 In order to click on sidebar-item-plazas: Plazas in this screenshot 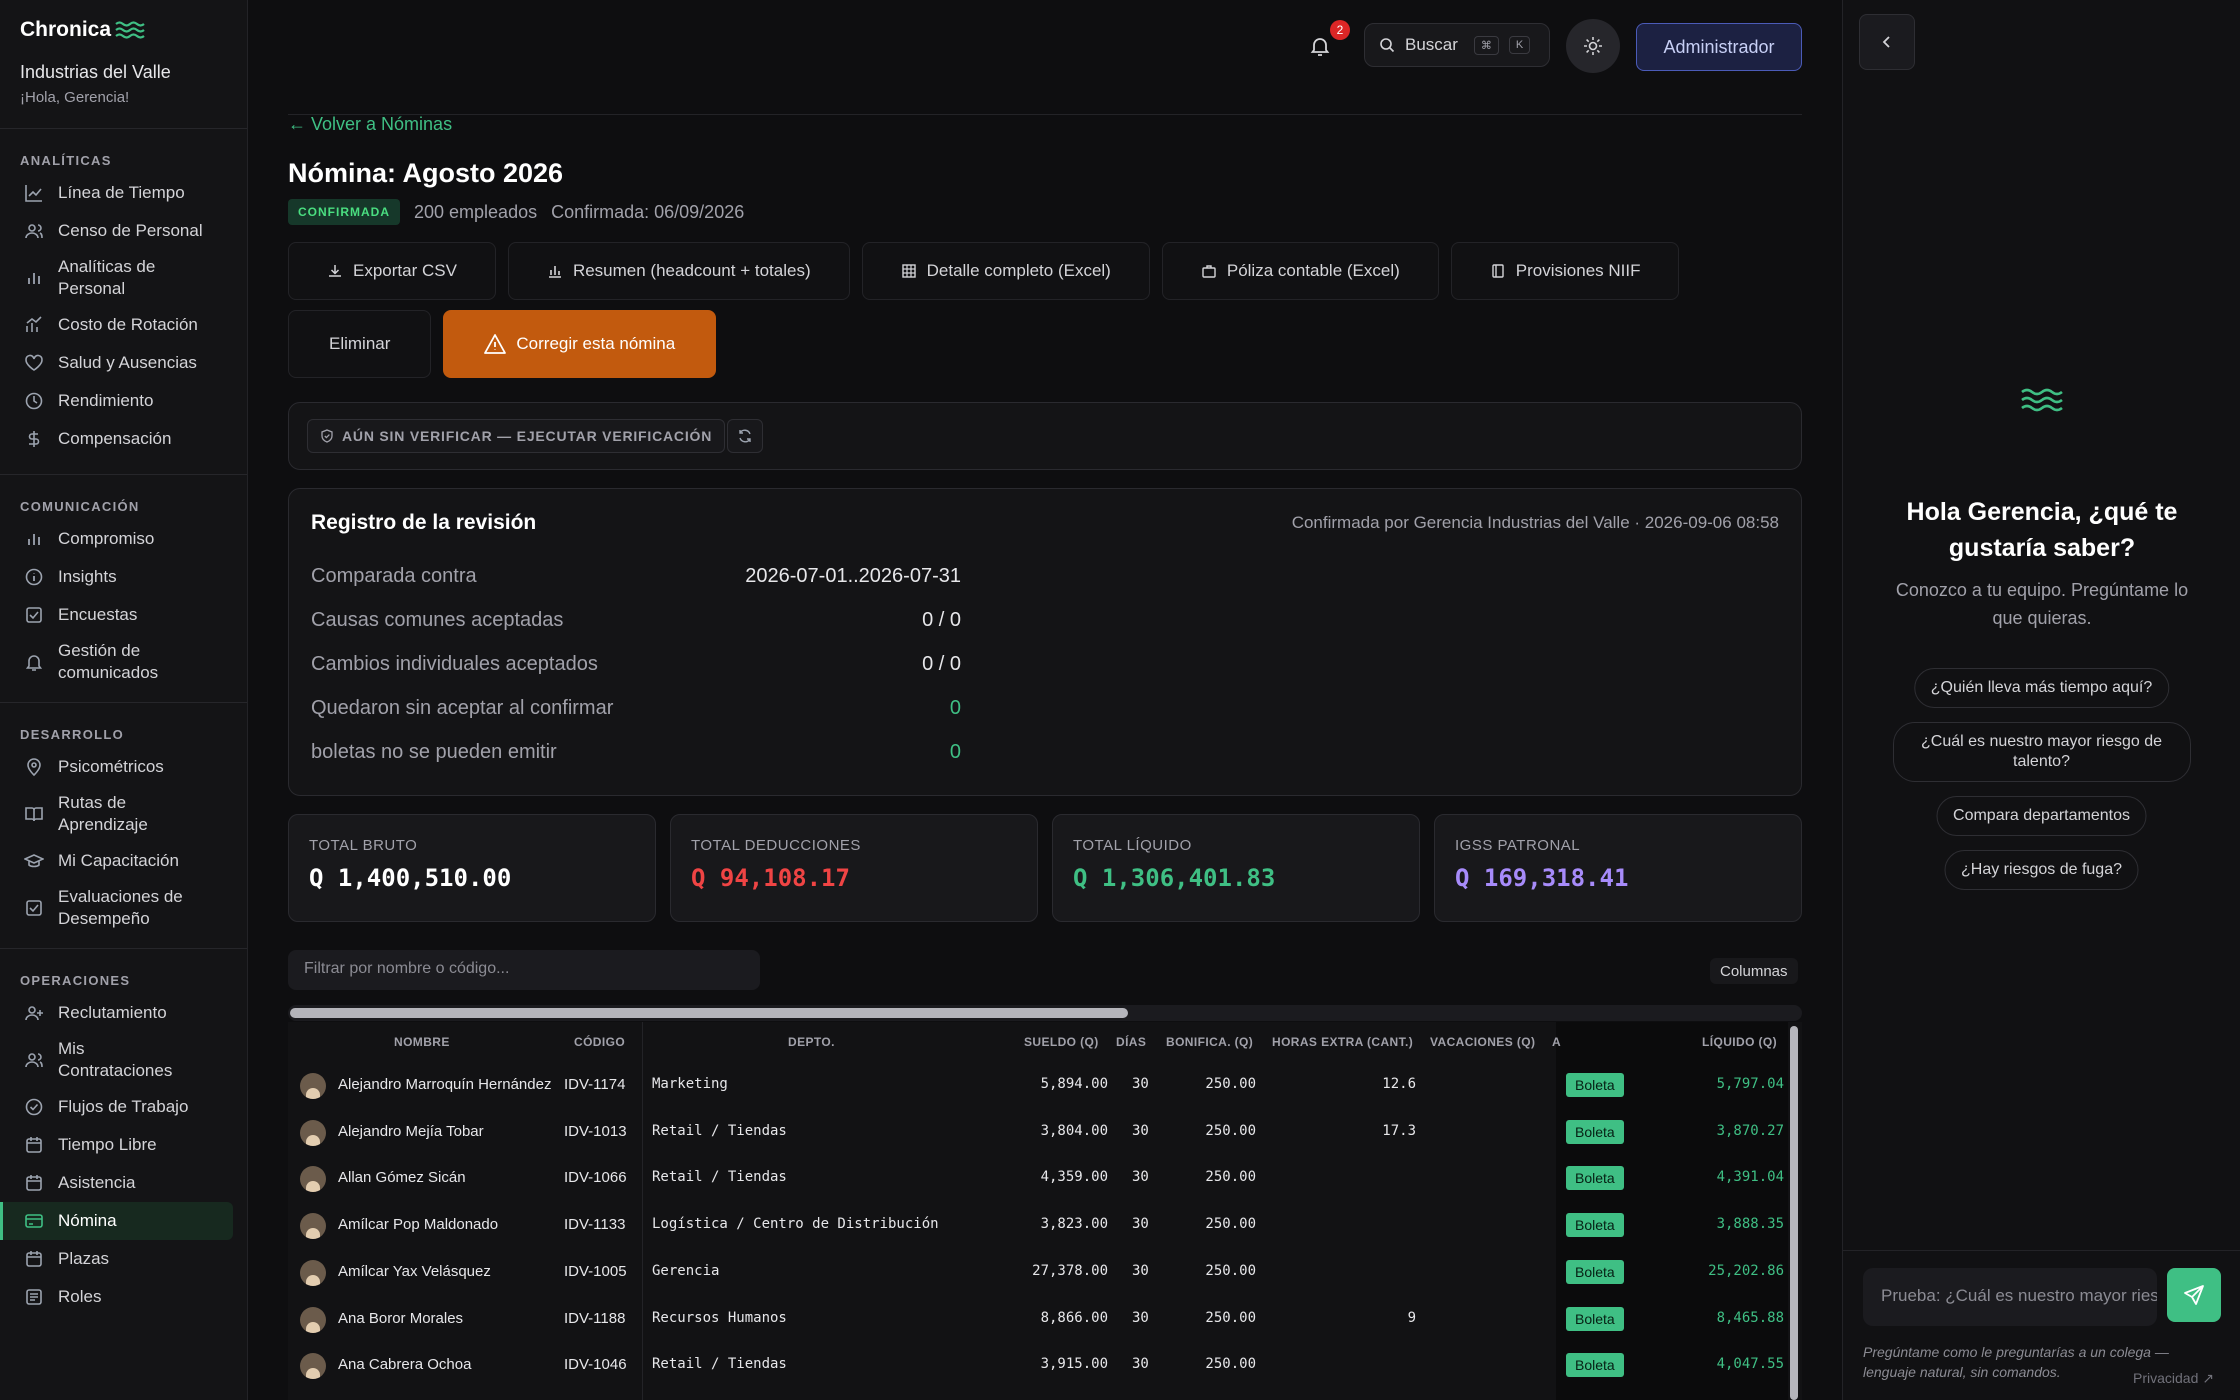, I will do `click(123, 1259)`.